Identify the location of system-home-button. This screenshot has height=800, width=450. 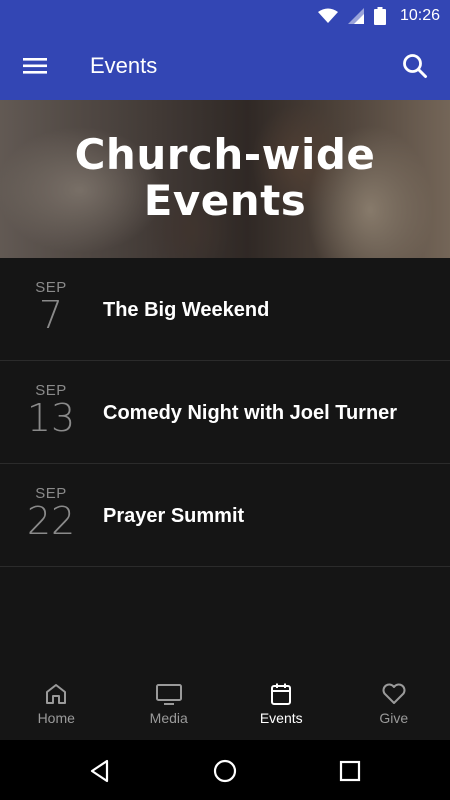
(225, 771).